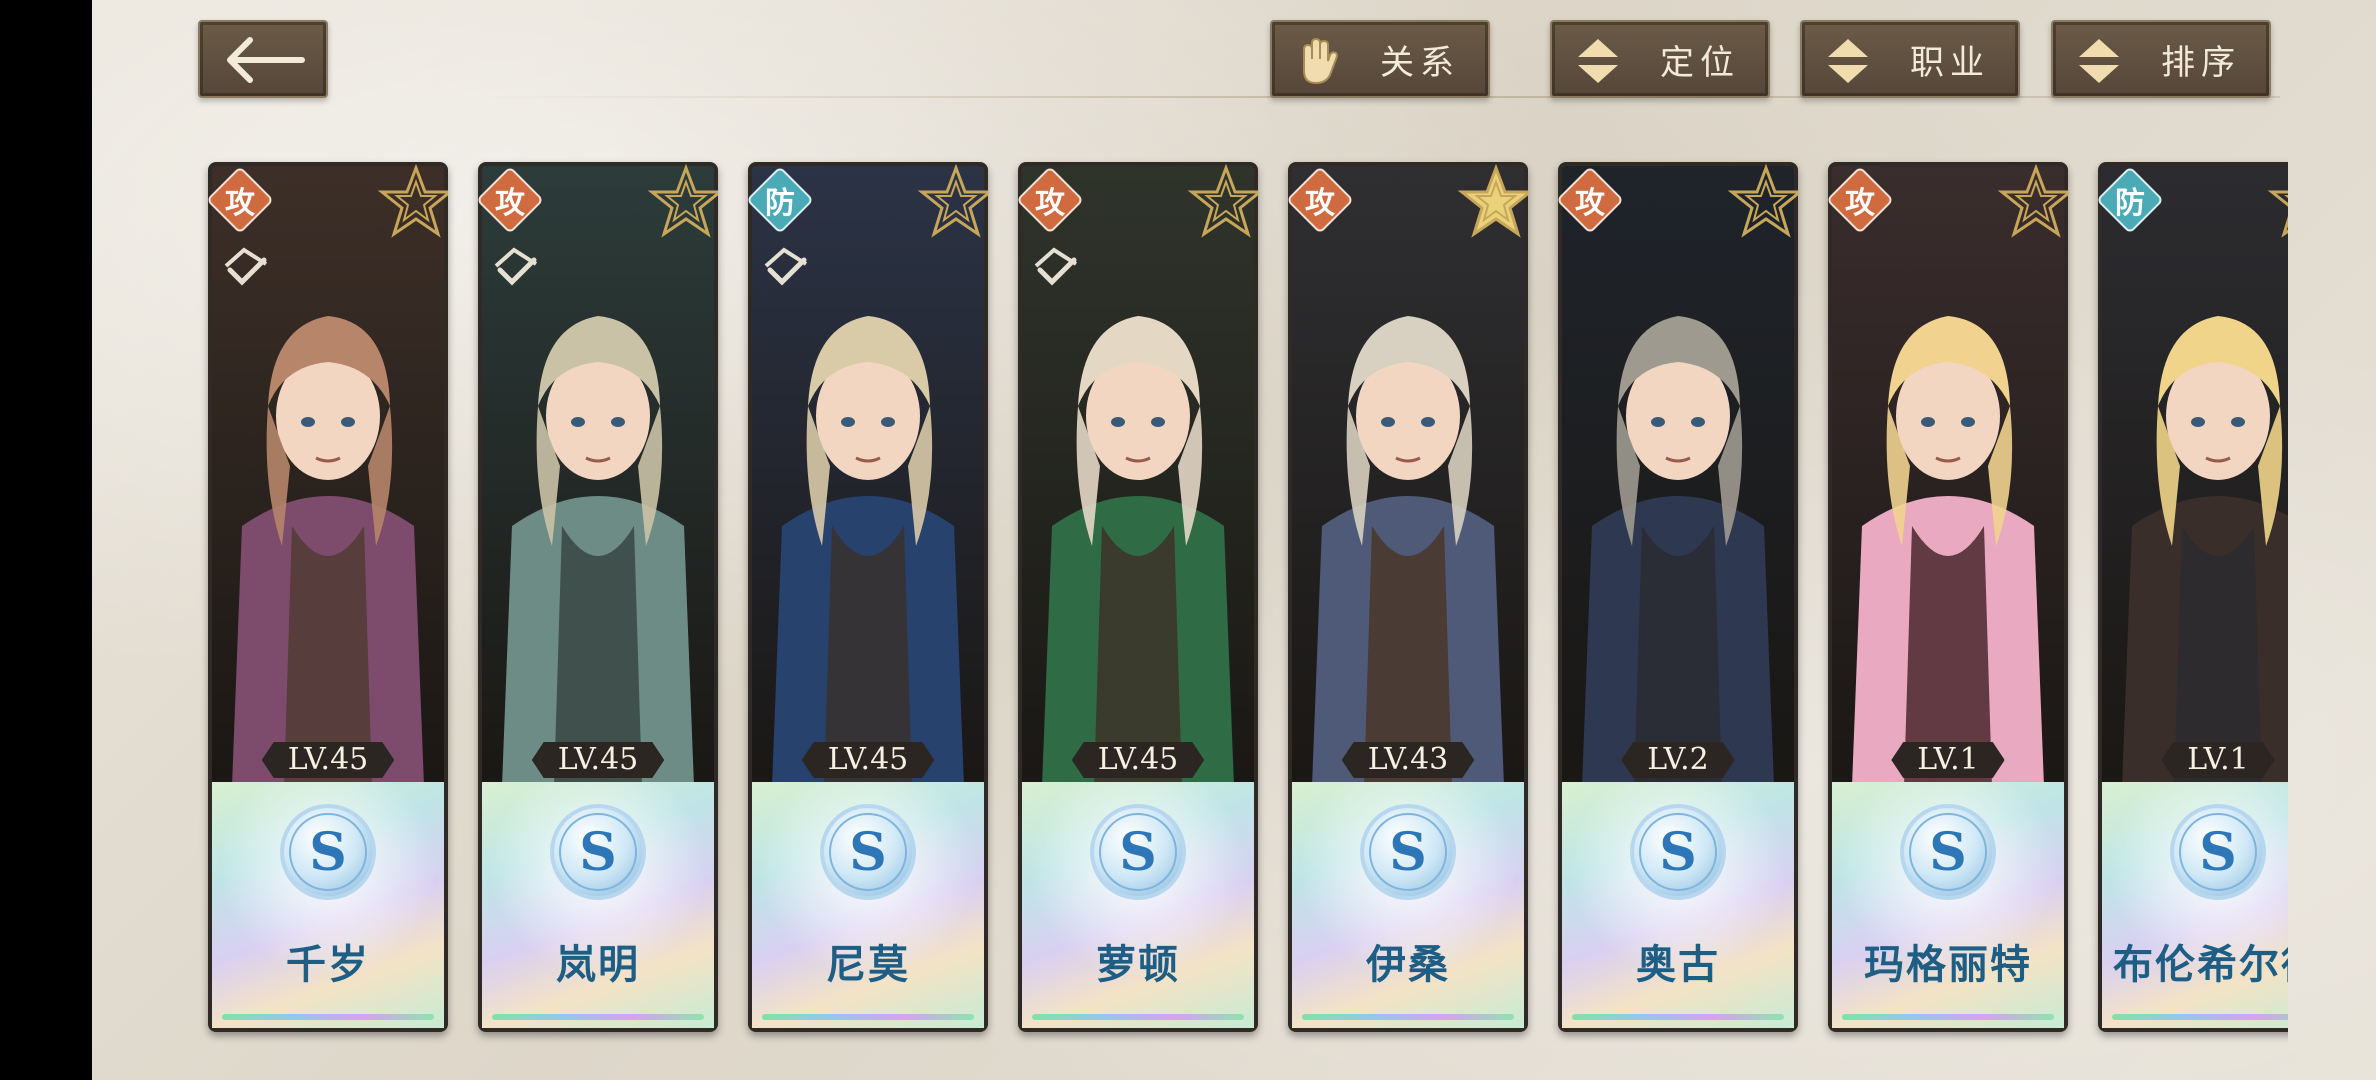 This screenshot has height=1080, width=2376. Describe the element at coordinates (1678, 965) in the screenshot. I see `character-name: 奥古` at that location.